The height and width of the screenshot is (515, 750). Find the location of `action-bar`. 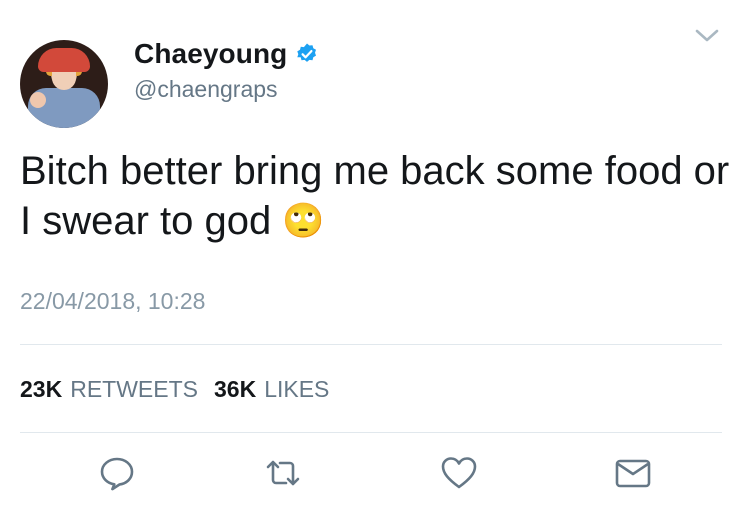

action-bar is located at coordinates (375, 475).